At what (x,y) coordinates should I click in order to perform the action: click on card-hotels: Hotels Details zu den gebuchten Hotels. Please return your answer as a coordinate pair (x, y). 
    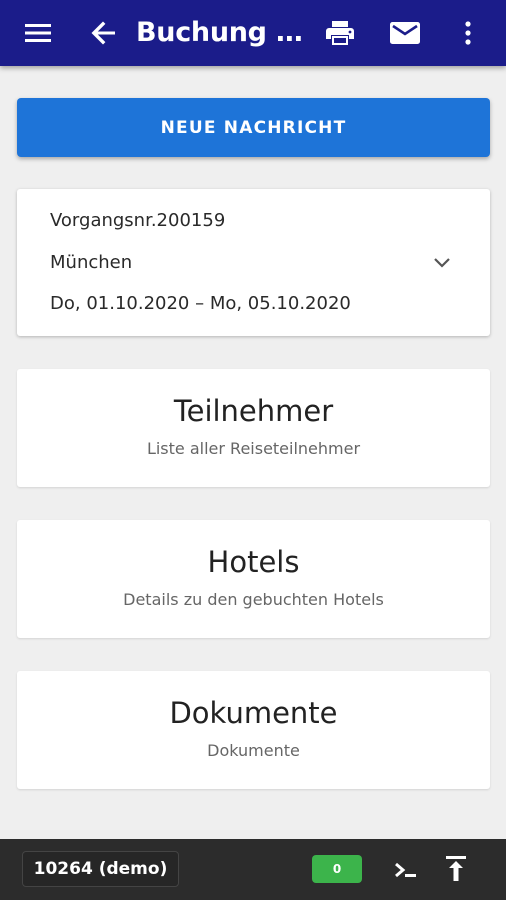
    Looking at the image, I should click on (253, 579).